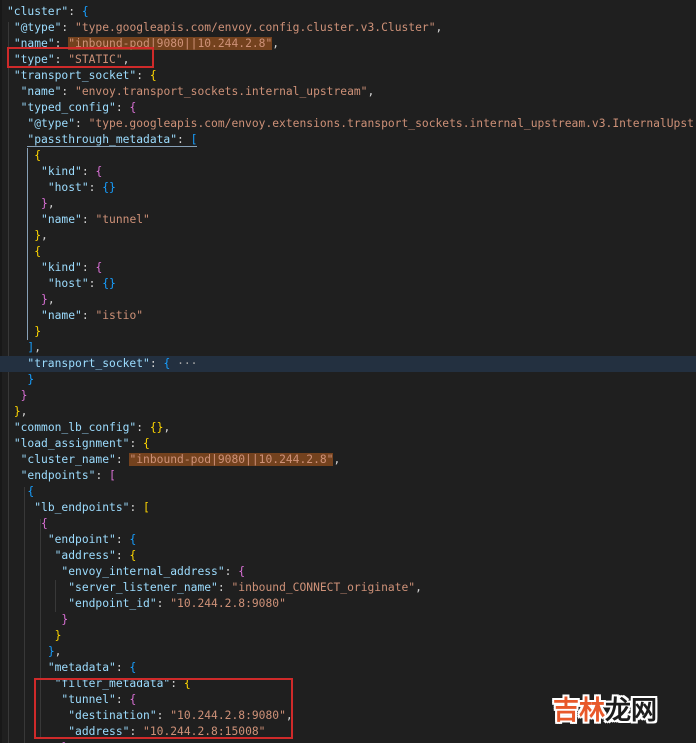  What do you see at coordinates (85, 555) in the screenshot?
I see `code-token: "address"` at bounding box center [85, 555].